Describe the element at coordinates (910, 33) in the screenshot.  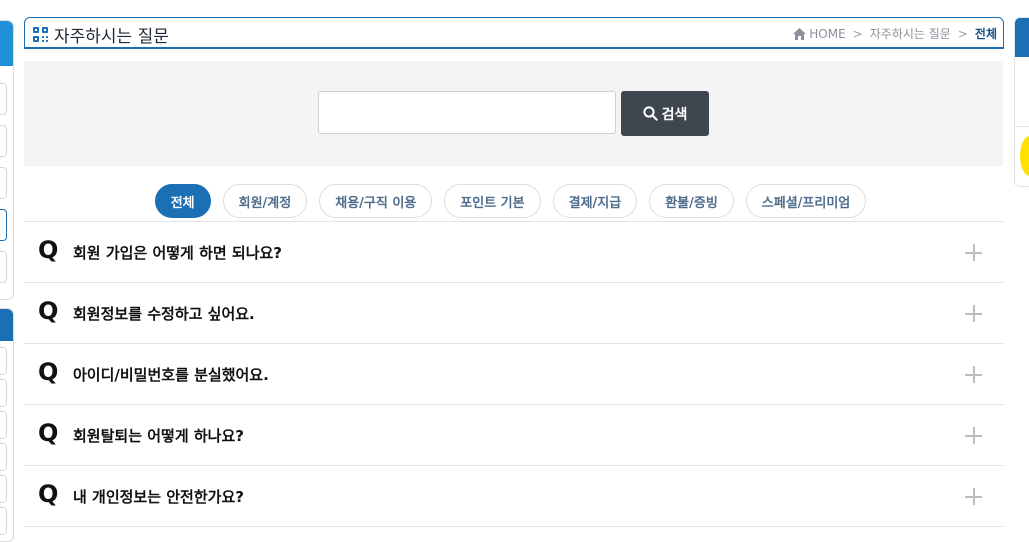
I see `breadcrumb-faq: 자주하시는 질문` at that location.